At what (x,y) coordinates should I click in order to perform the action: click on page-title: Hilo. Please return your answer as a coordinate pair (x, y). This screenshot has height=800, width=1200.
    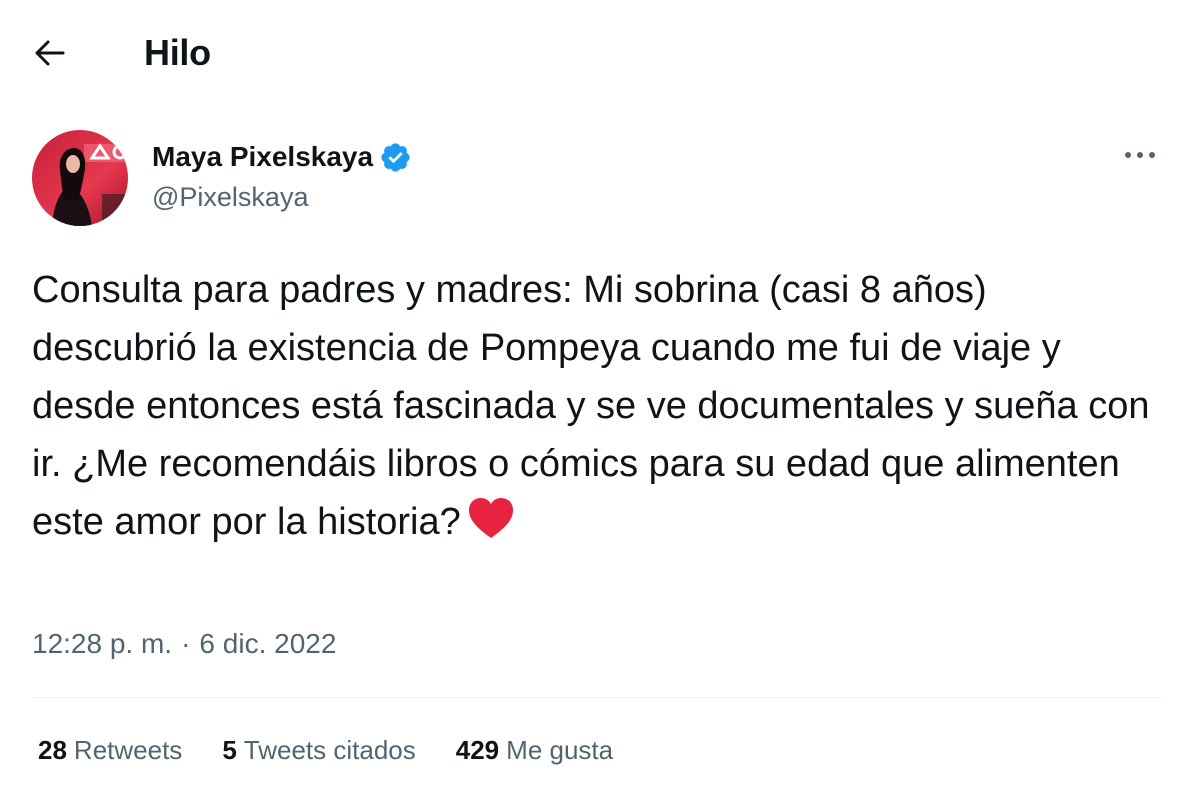
    Looking at the image, I should click on (177, 52).